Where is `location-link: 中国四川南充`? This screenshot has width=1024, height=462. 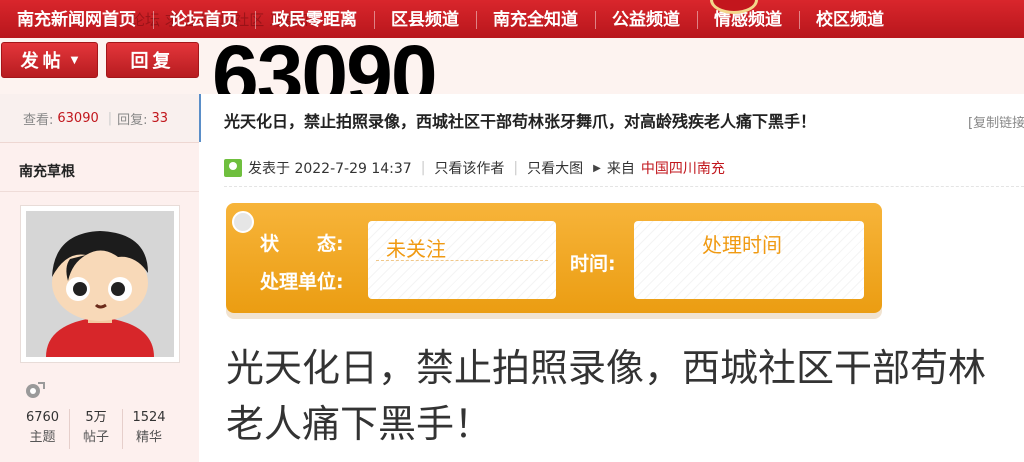 location-link: 中国四川南充 is located at coordinates (683, 168).